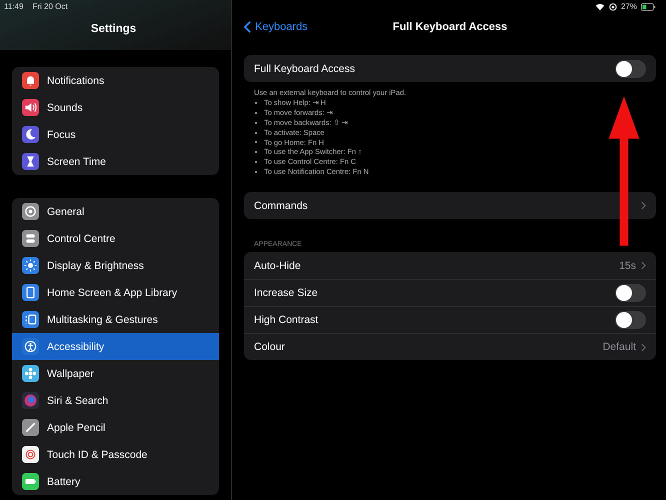 The height and width of the screenshot is (500, 666). What do you see at coordinates (115, 265) in the screenshot?
I see `sidebar-item: Display & Brightness` at bounding box center [115, 265].